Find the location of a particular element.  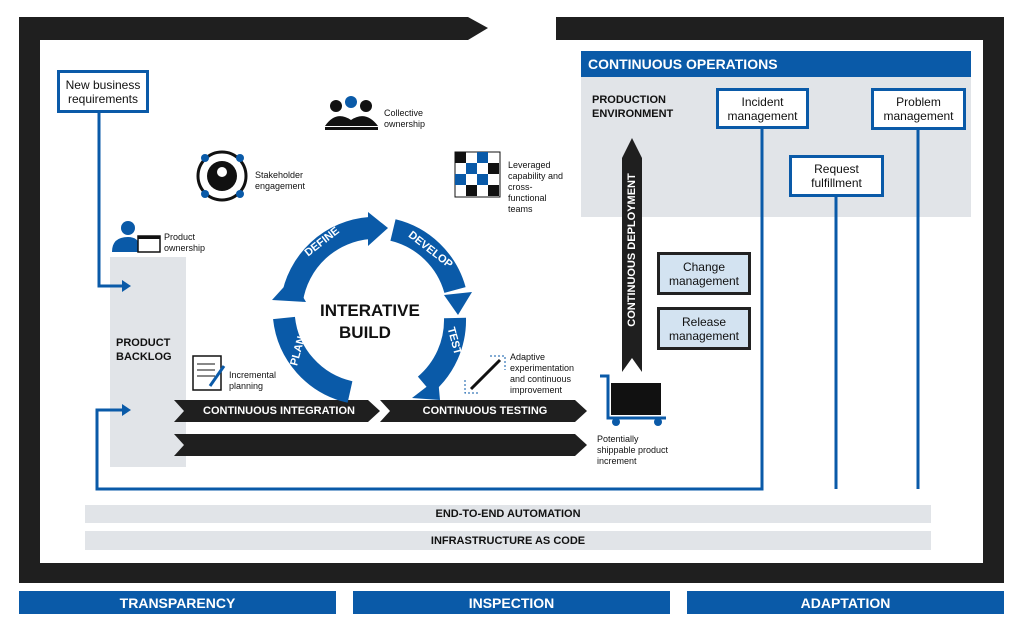

box-label: Request fulfillment is located at coordinates (836, 176).